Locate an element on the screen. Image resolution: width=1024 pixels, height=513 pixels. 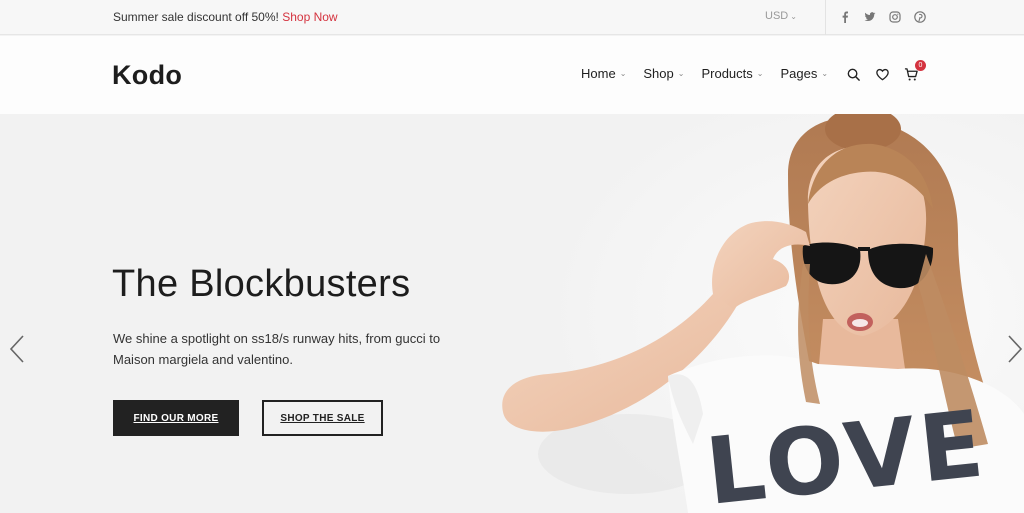
twitter-icon is located at coordinates (870, 17).